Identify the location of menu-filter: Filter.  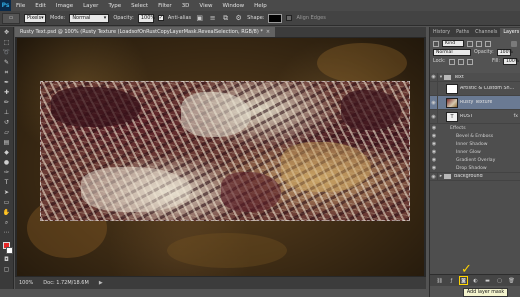
(165, 6).